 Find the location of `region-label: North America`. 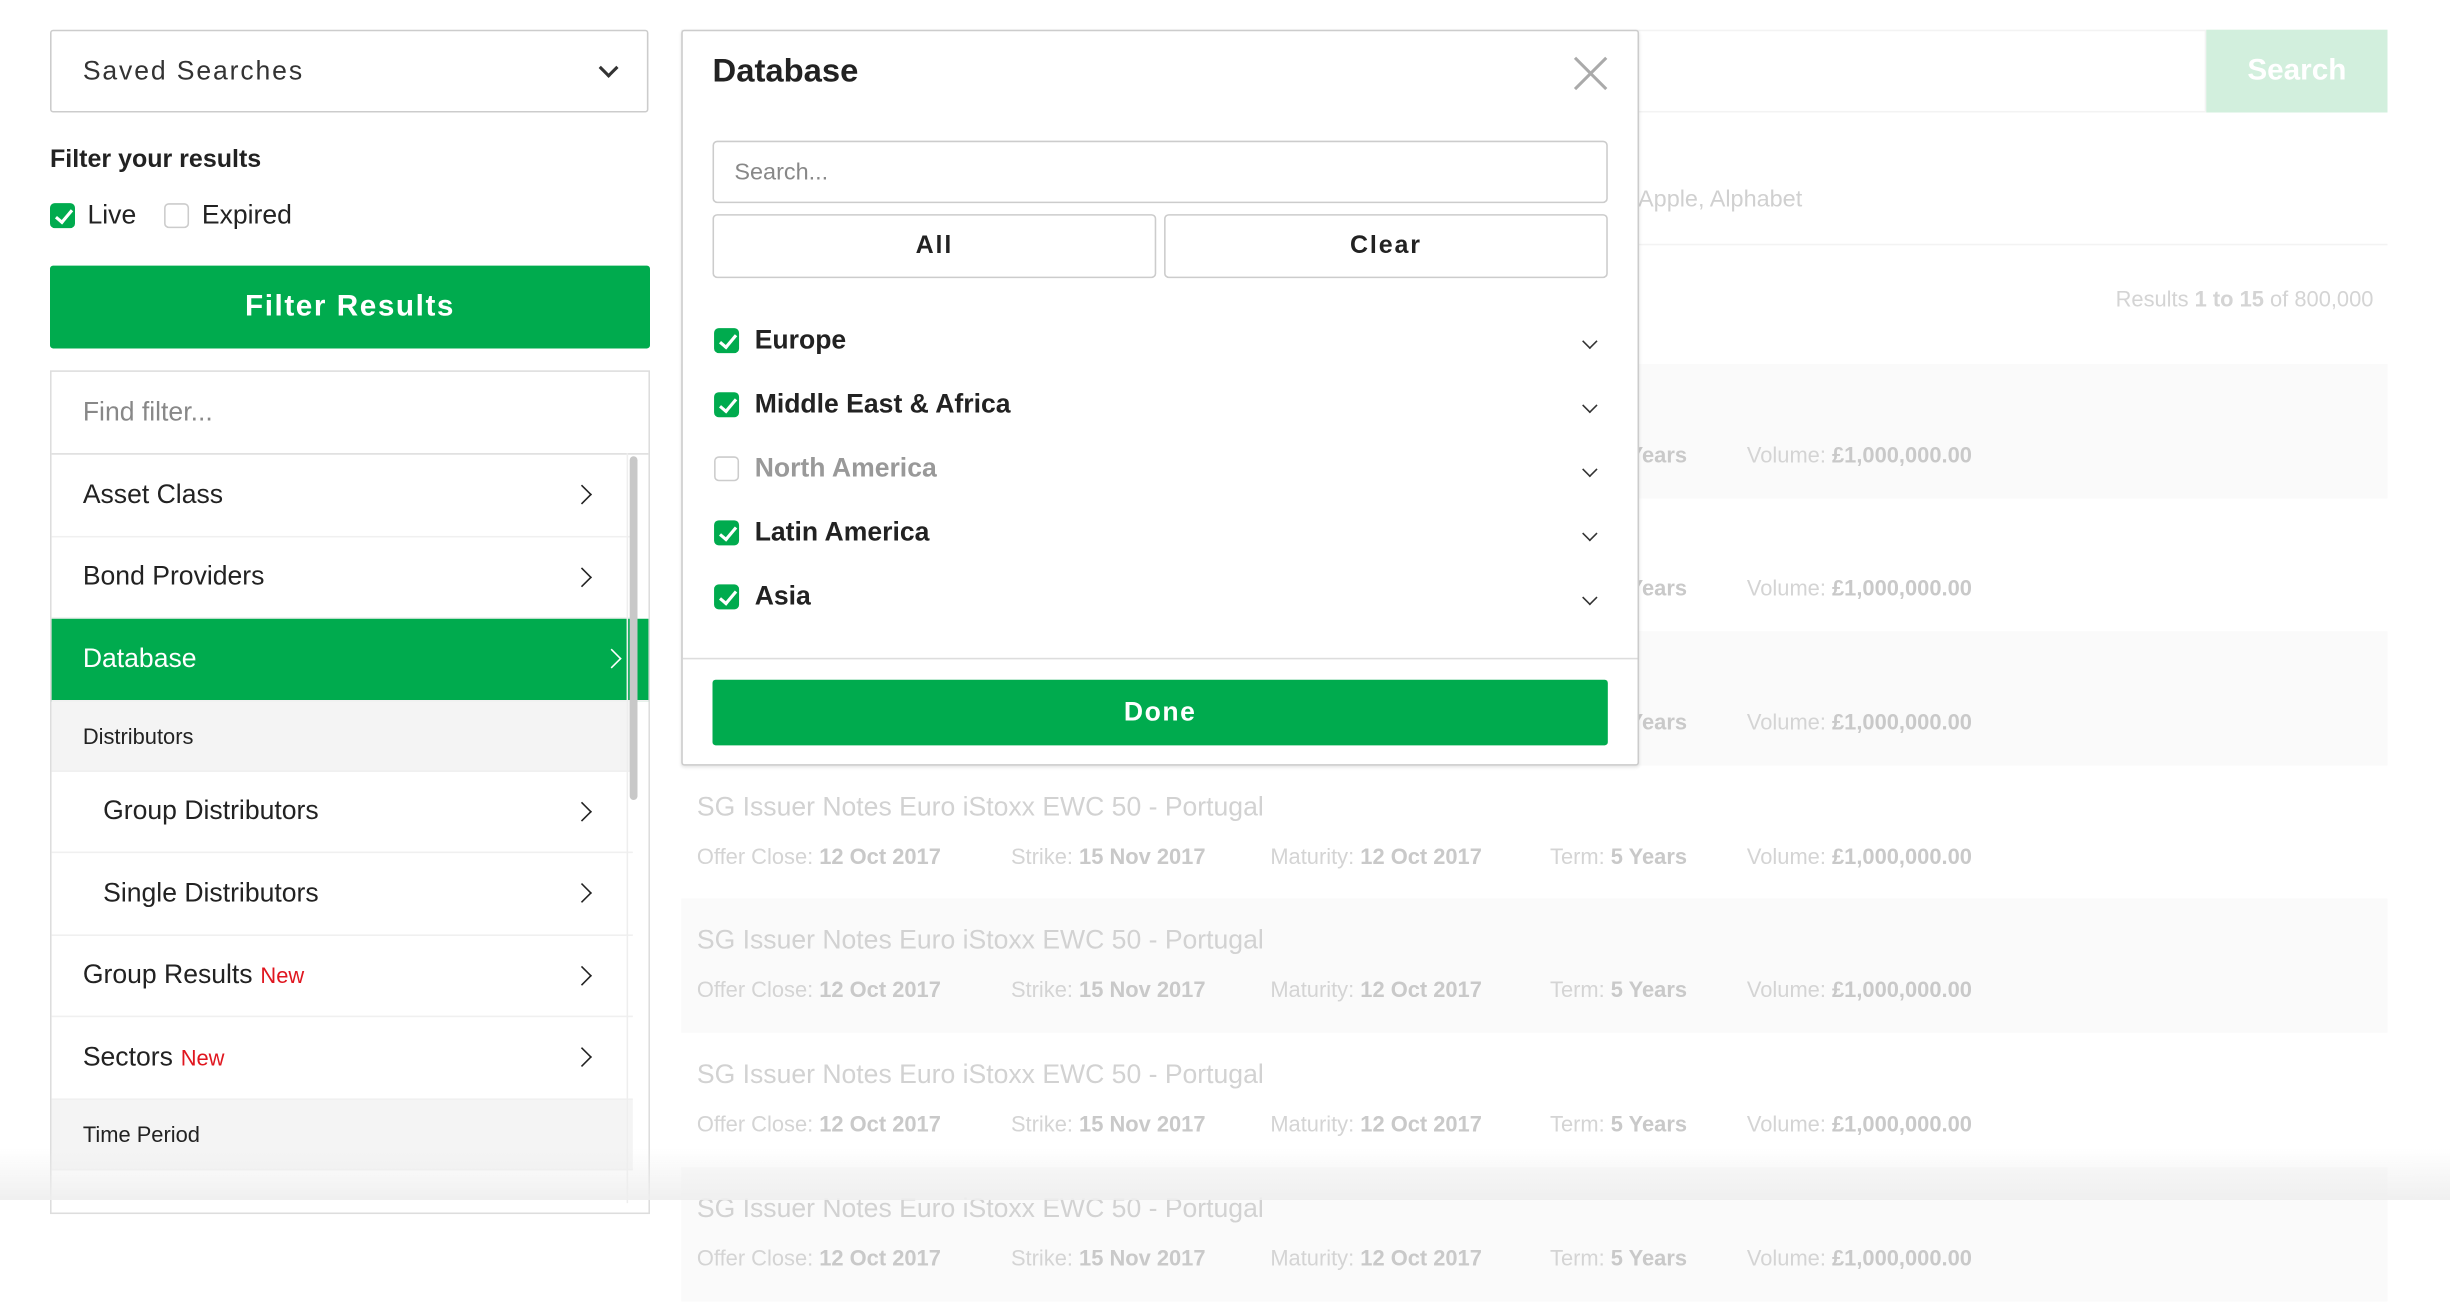

region-label: North America is located at coordinates (845, 468).